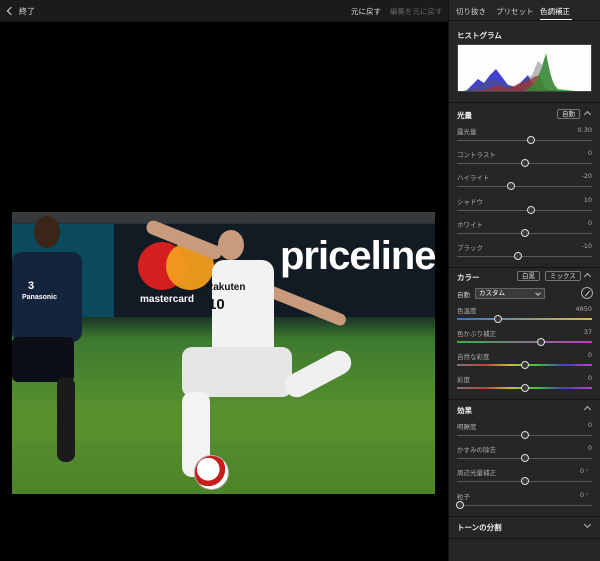  I want to click on slider-saturation: 彩度 0, so click(524, 385).